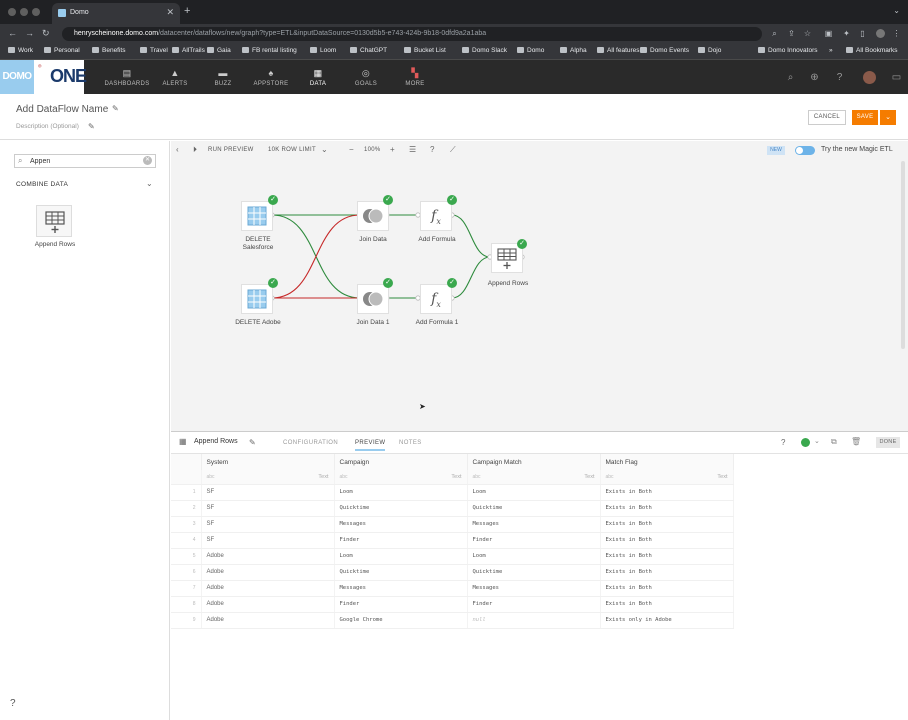  I want to click on dataflow-name: Add DataFlow Name, so click(62, 109).